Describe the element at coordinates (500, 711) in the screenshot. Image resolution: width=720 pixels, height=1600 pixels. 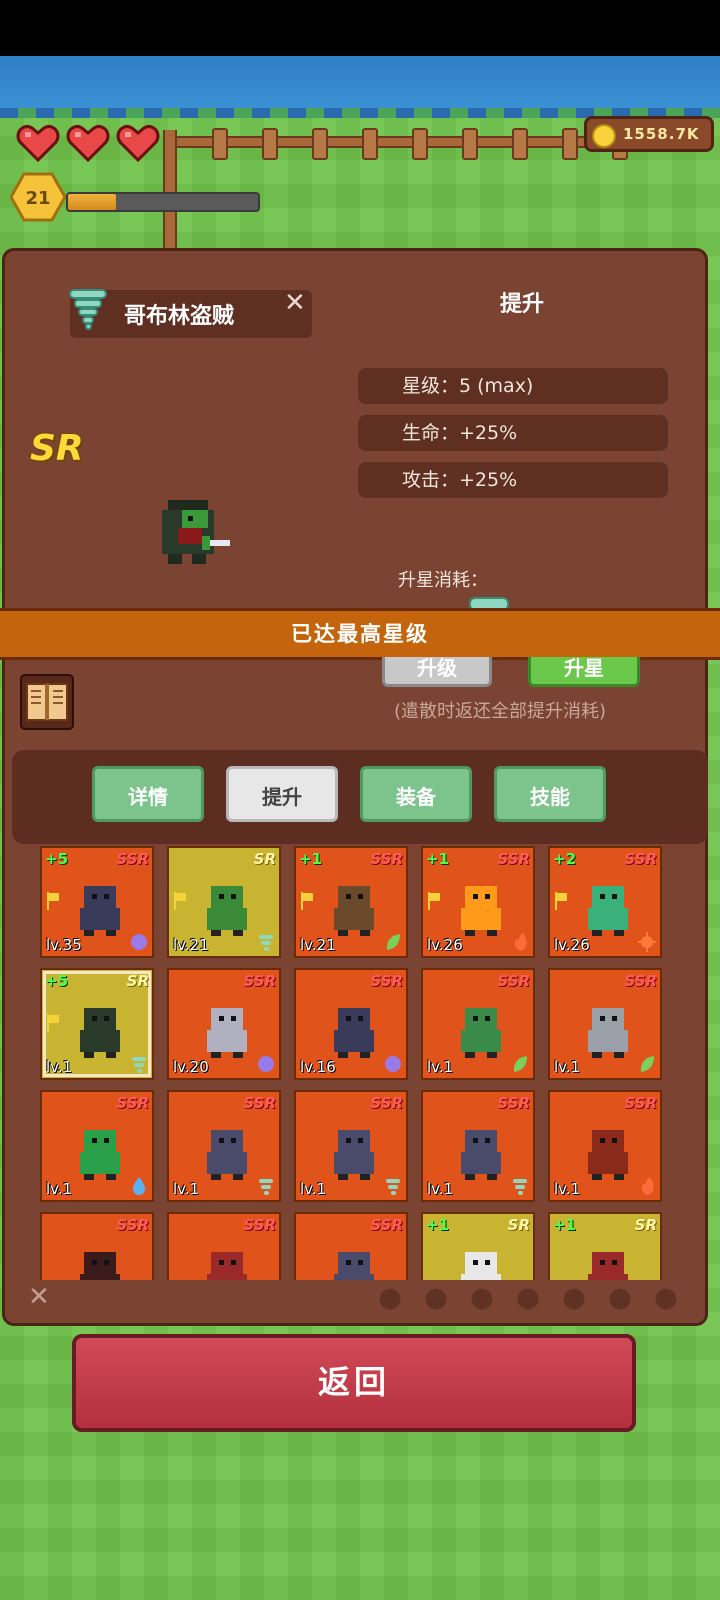
I see `refund-note: (遣散时返还全部提升消耗)` at that location.